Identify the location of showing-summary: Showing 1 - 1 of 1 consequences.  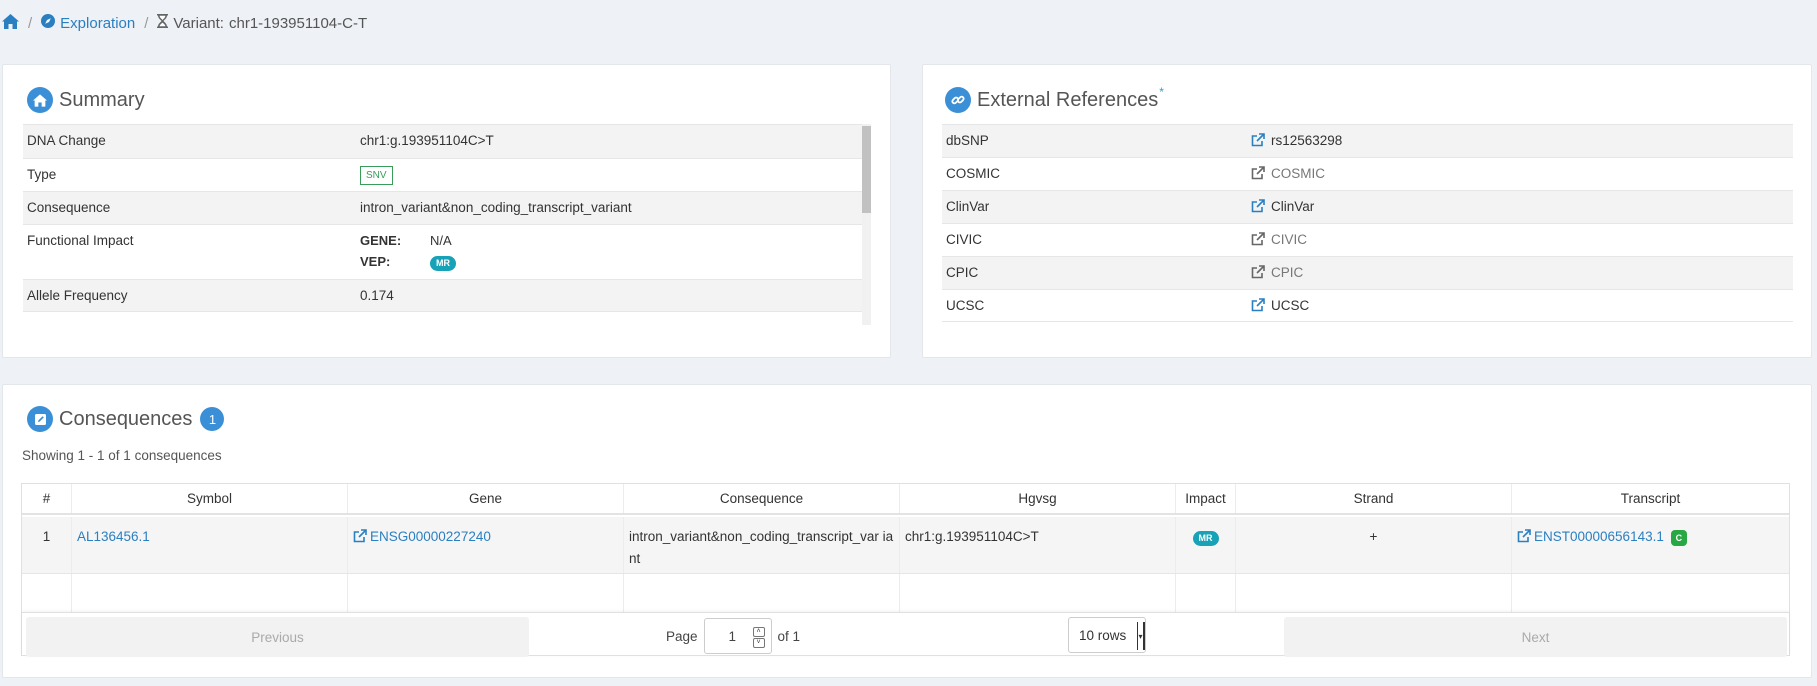
(122, 455).